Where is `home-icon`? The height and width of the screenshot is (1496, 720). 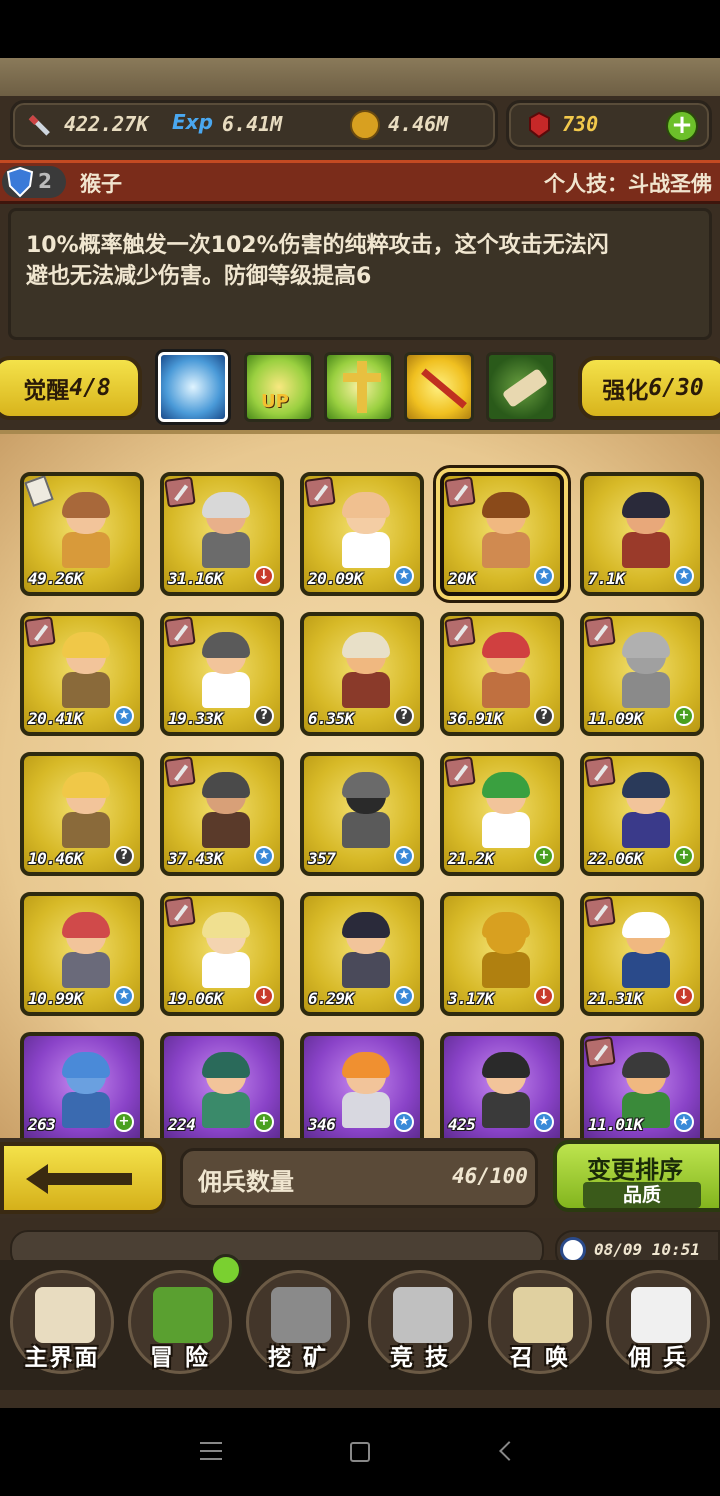 home-icon is located at coordinates (360, 1452).